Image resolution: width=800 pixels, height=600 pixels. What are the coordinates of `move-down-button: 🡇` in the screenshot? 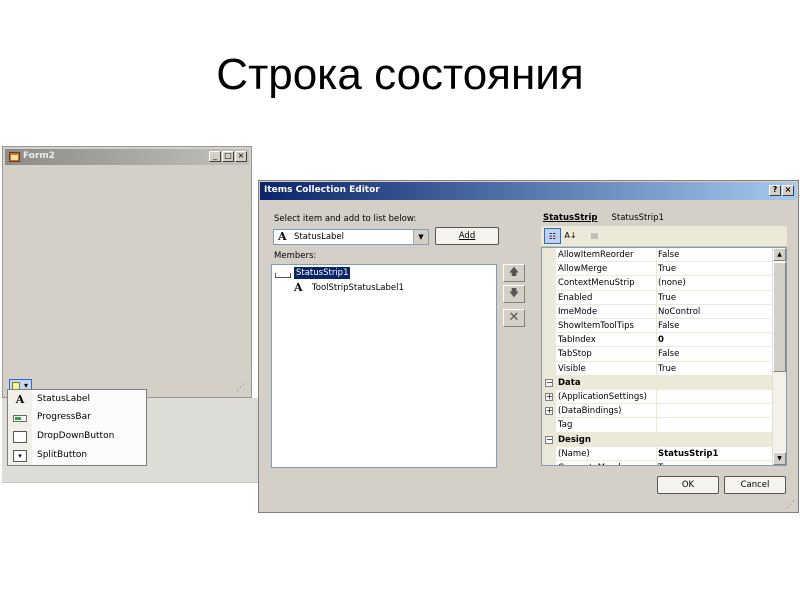 It's located at (514, 294).